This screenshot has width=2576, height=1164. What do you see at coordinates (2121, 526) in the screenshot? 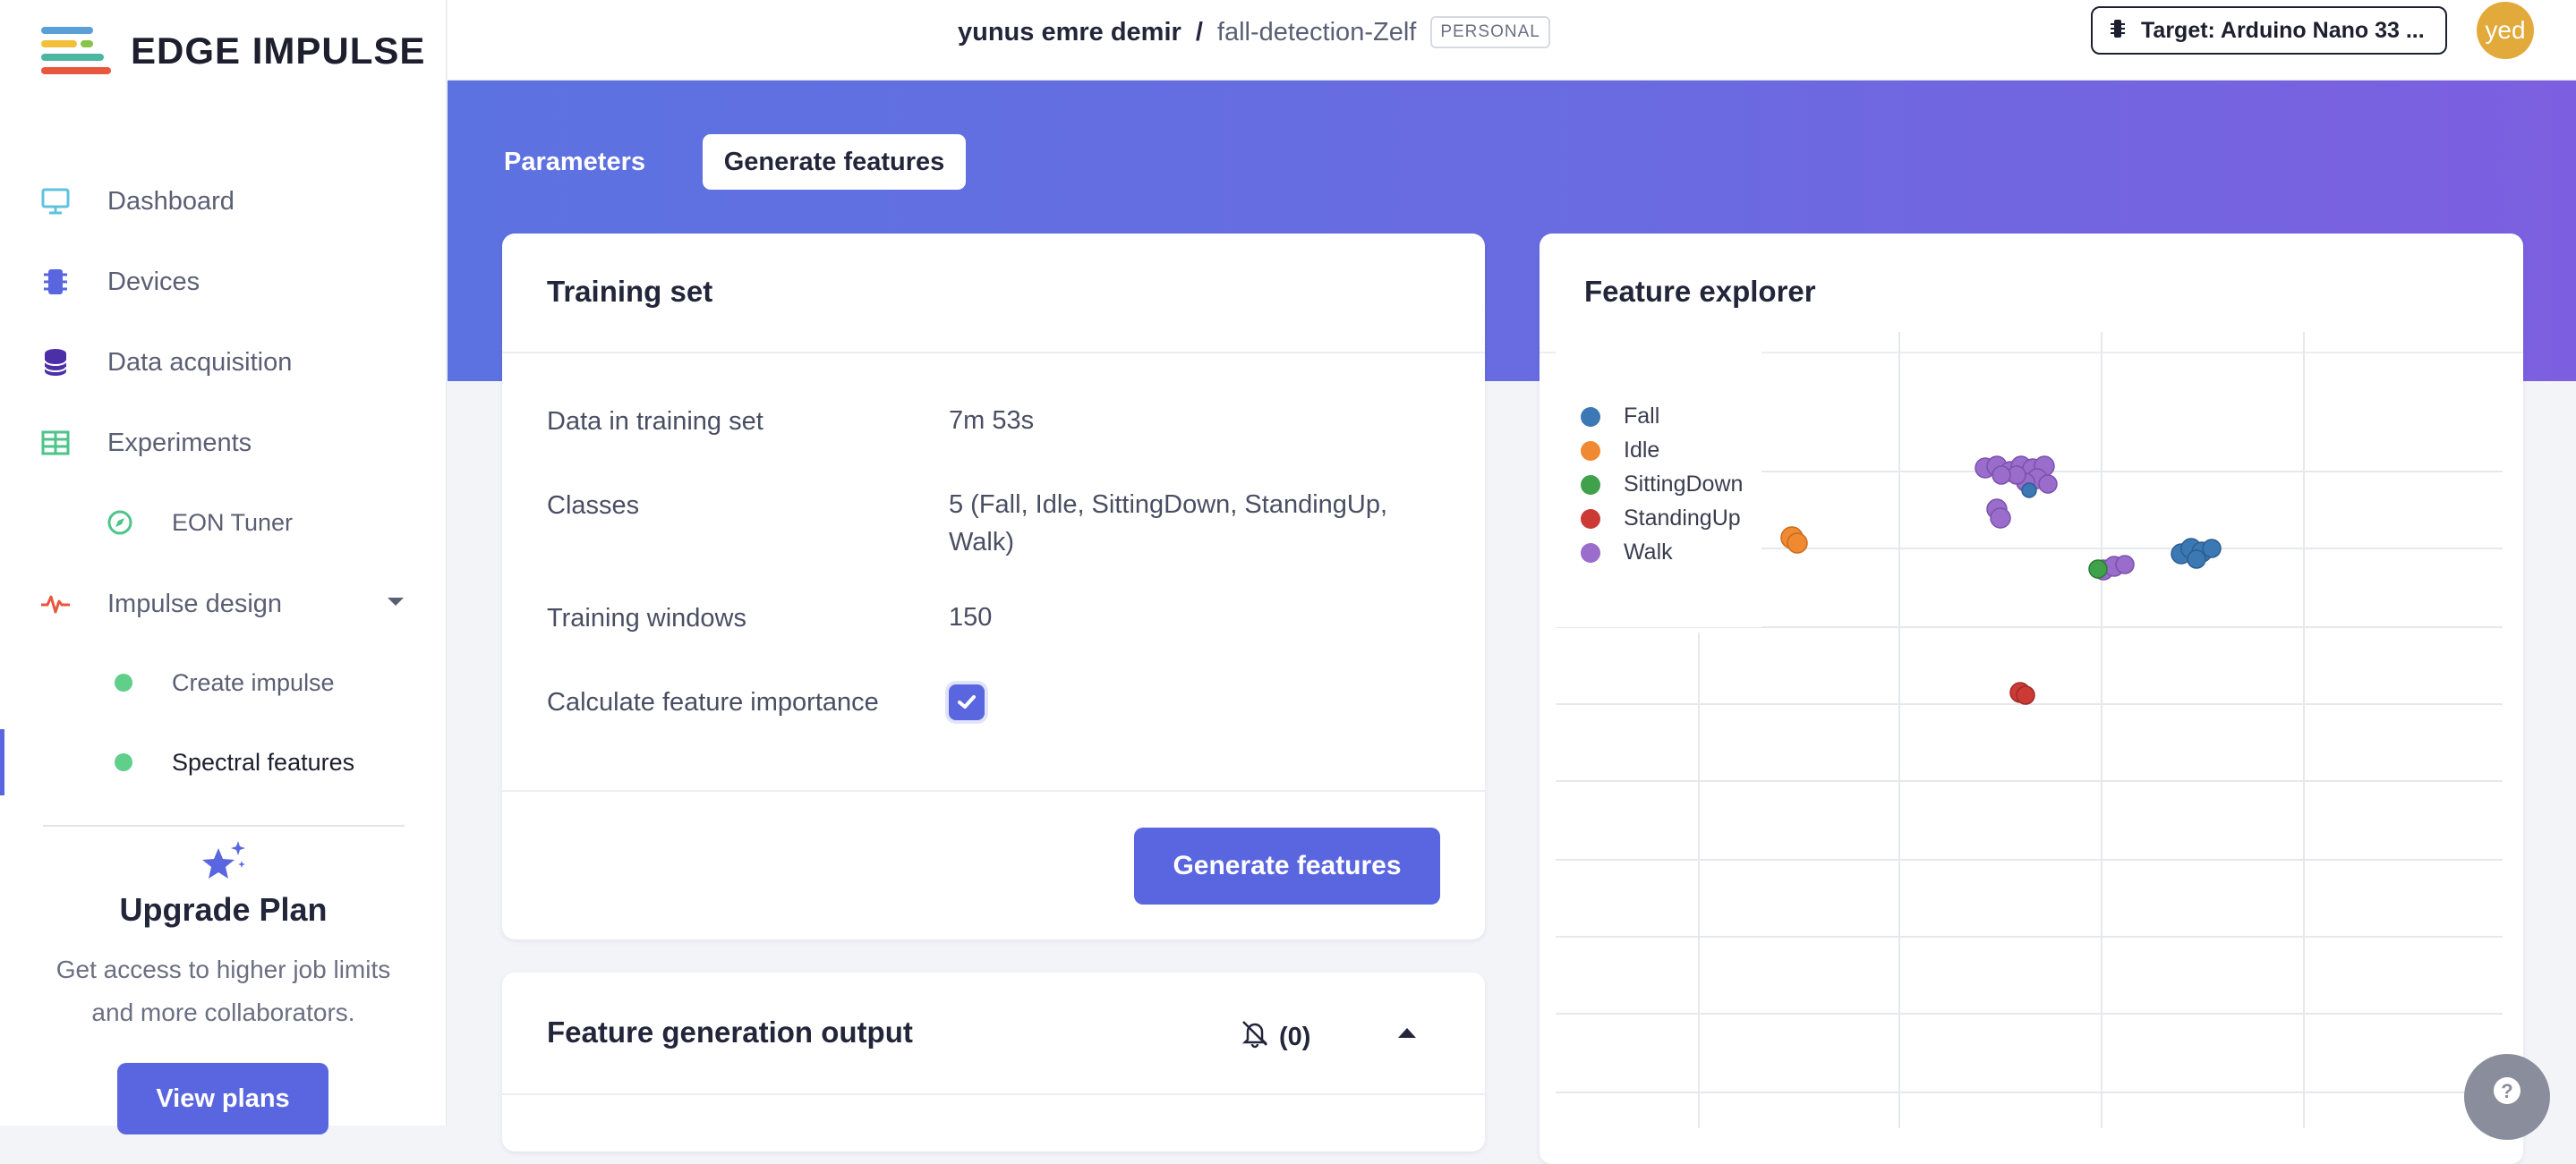
I see `fall-cluster` at bounding box center [2121, 526].